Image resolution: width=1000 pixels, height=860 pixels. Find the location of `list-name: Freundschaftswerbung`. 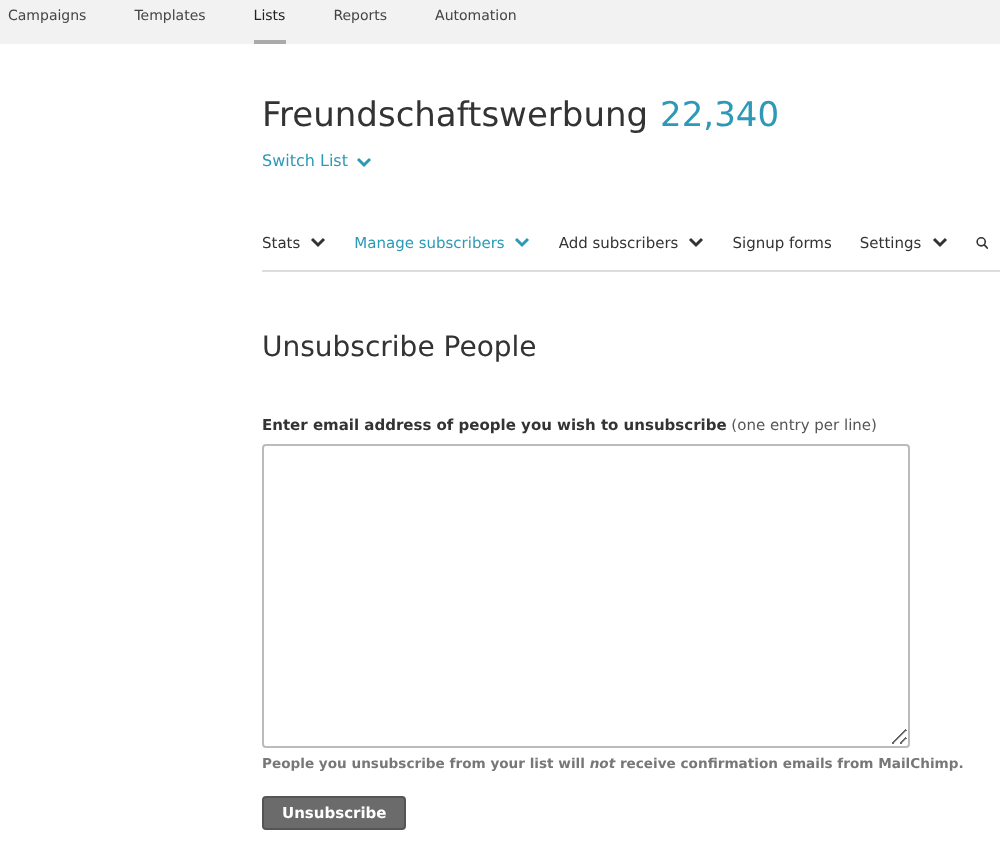

list-name: Freundschaftswerbung is located at coordinates (455, 116).